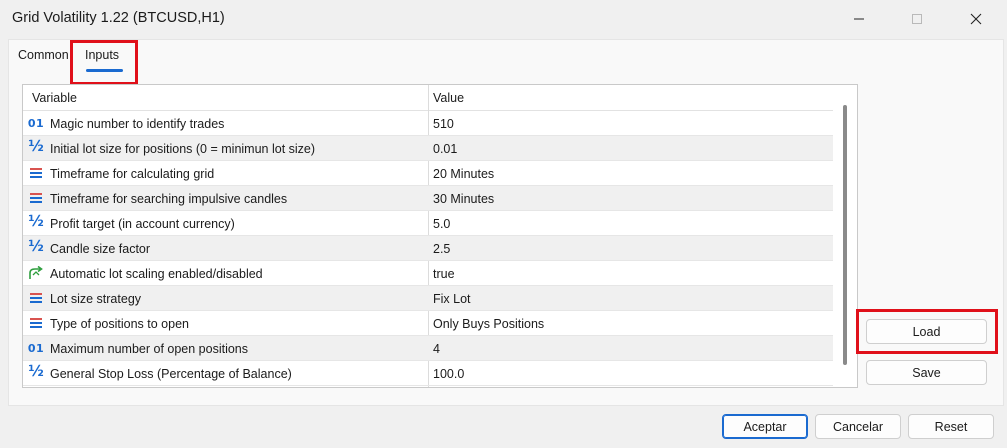  What do you see at coordinates (463, 174) in the screenshot?
I see `value-cell: 20 Minutes` at bounding box center [463, 174].